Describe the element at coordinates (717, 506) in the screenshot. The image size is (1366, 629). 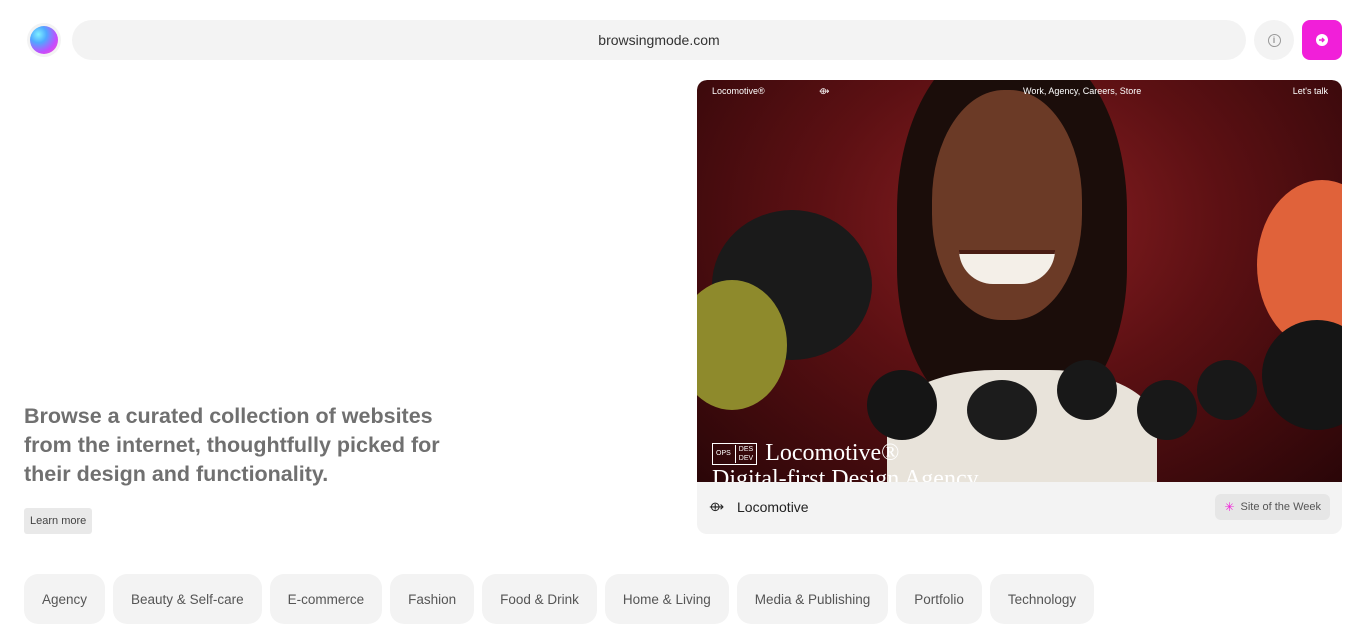
I see `site-logo-icon: ⟴` at that location.